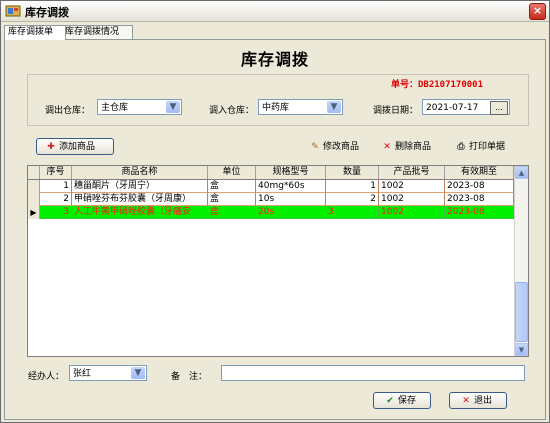  Describe the element at coordinates (47, 12) in the screenshot. I see `window-title: 库存调拨` at that location.